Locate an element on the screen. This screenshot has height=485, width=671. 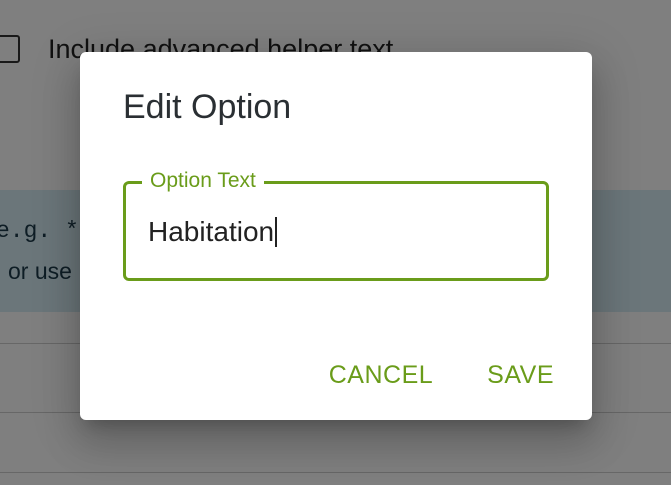
save-button: SAVE is located at coordinates (520, 375).